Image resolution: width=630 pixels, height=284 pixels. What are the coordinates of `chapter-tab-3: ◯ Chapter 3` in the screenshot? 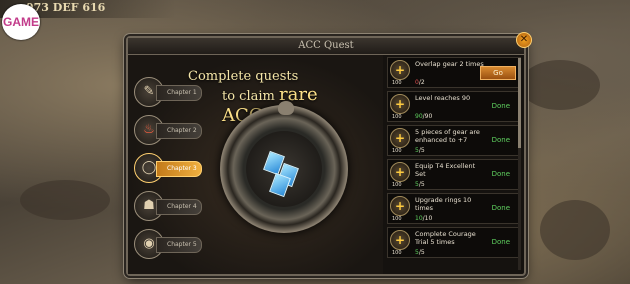 It's located at (168, 168).